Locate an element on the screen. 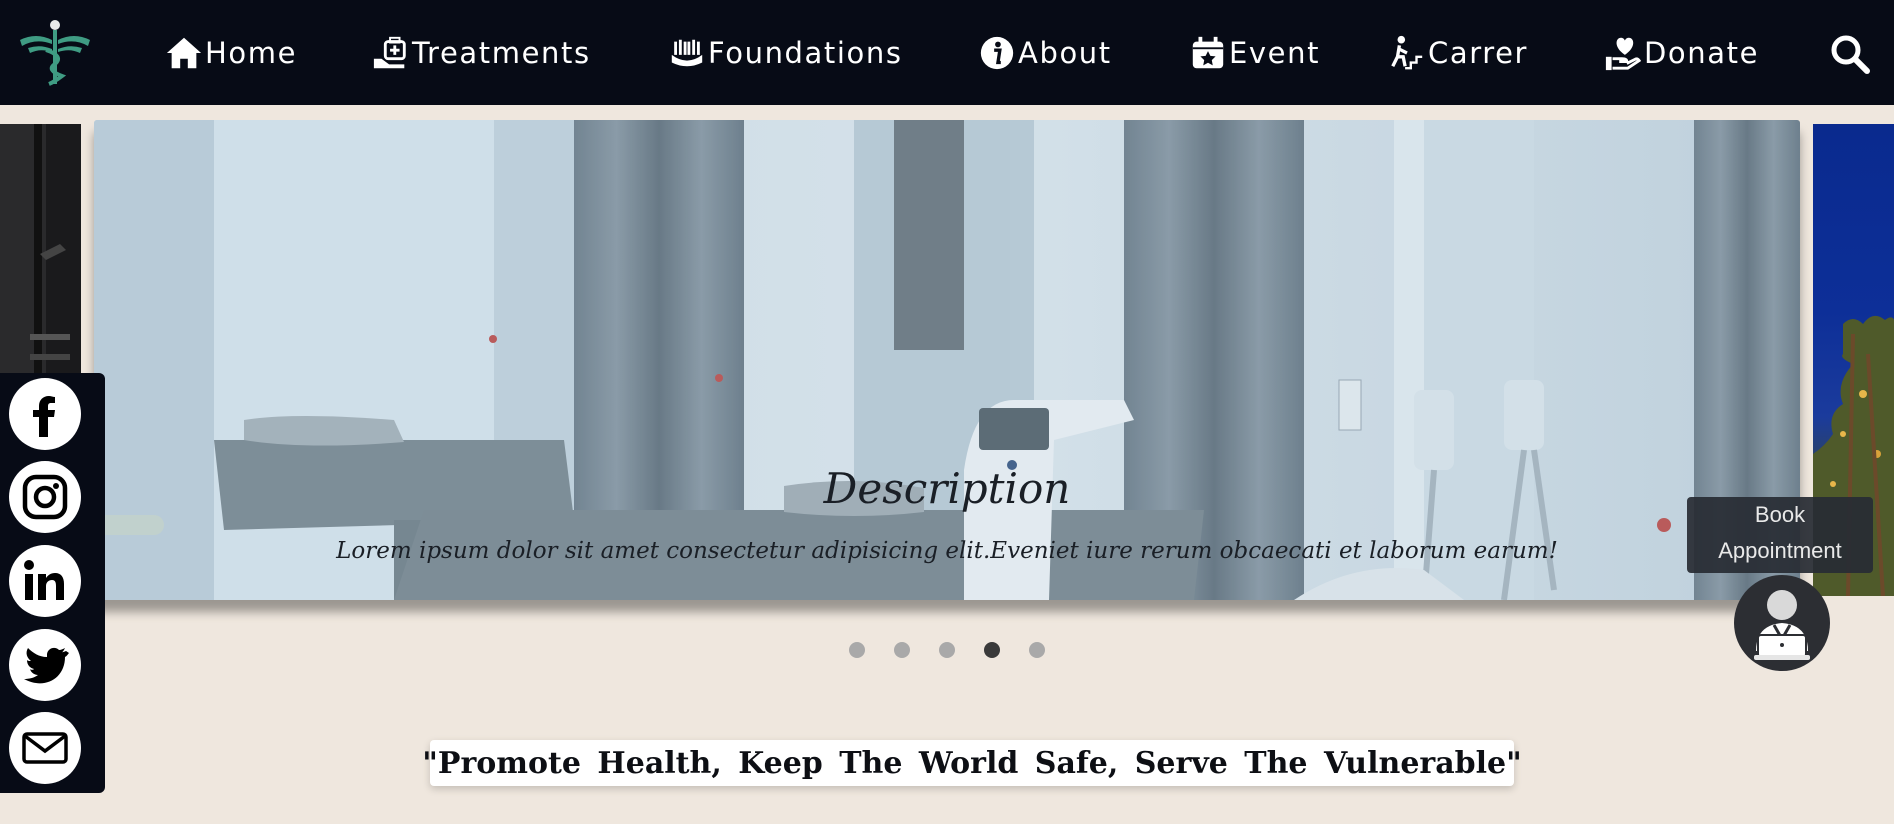 Image resolution: width=1894 pixels, height=824 pixels. facebook-icon is located at coordinates (44, 416).